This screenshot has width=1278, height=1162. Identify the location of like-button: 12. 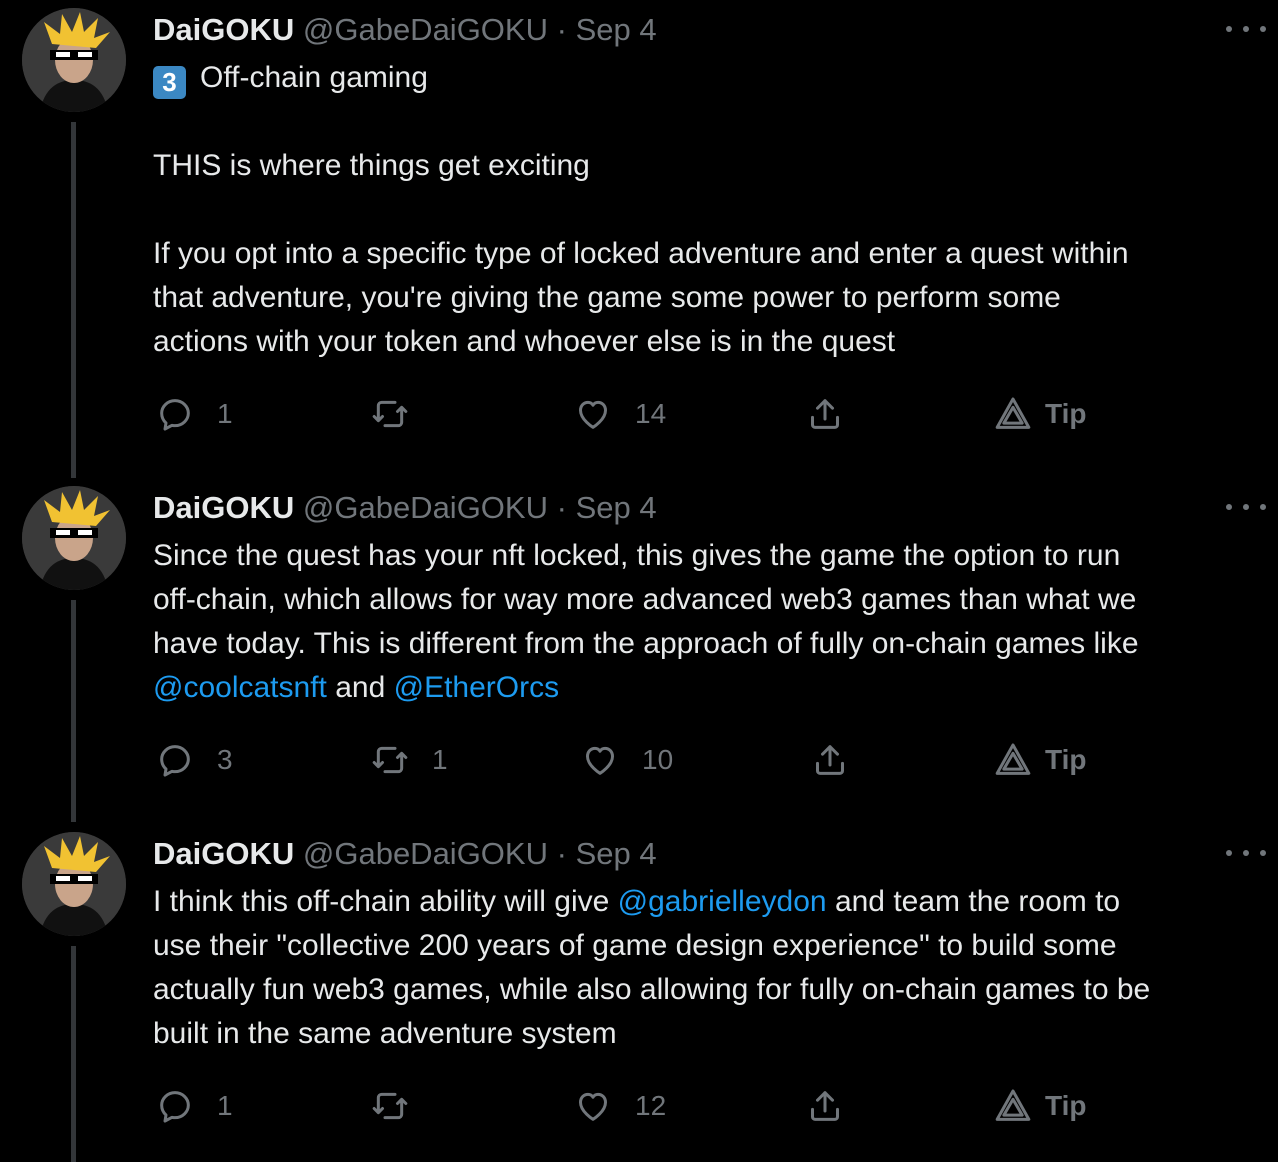
(619, 1106).